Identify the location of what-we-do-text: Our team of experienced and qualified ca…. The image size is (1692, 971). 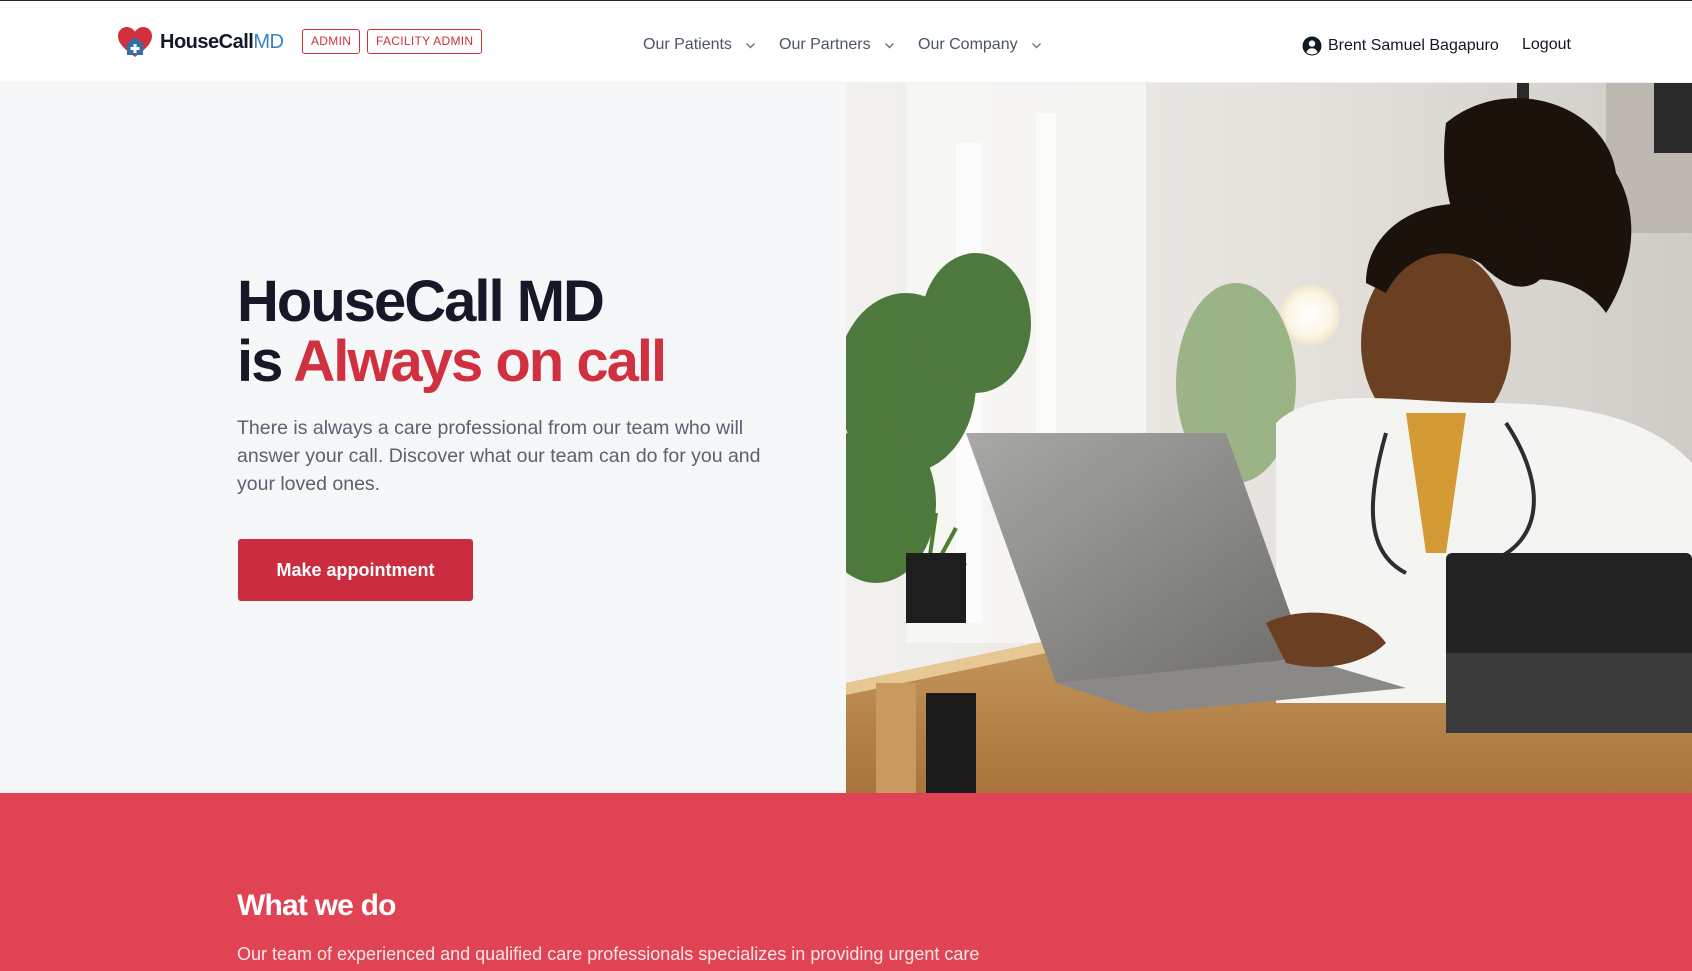
(608, 954).